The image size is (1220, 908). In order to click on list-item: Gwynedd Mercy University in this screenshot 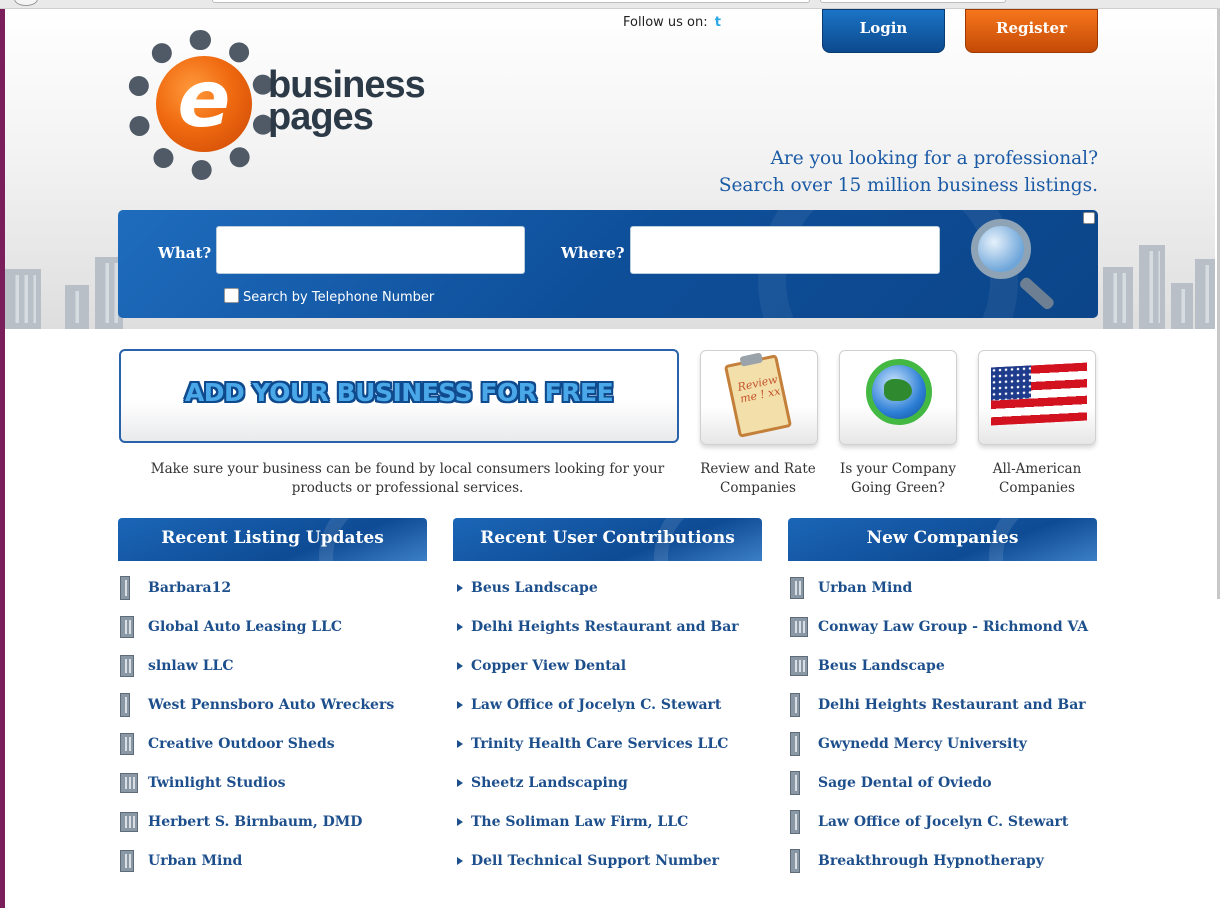, I will do `click(950, 743)`.